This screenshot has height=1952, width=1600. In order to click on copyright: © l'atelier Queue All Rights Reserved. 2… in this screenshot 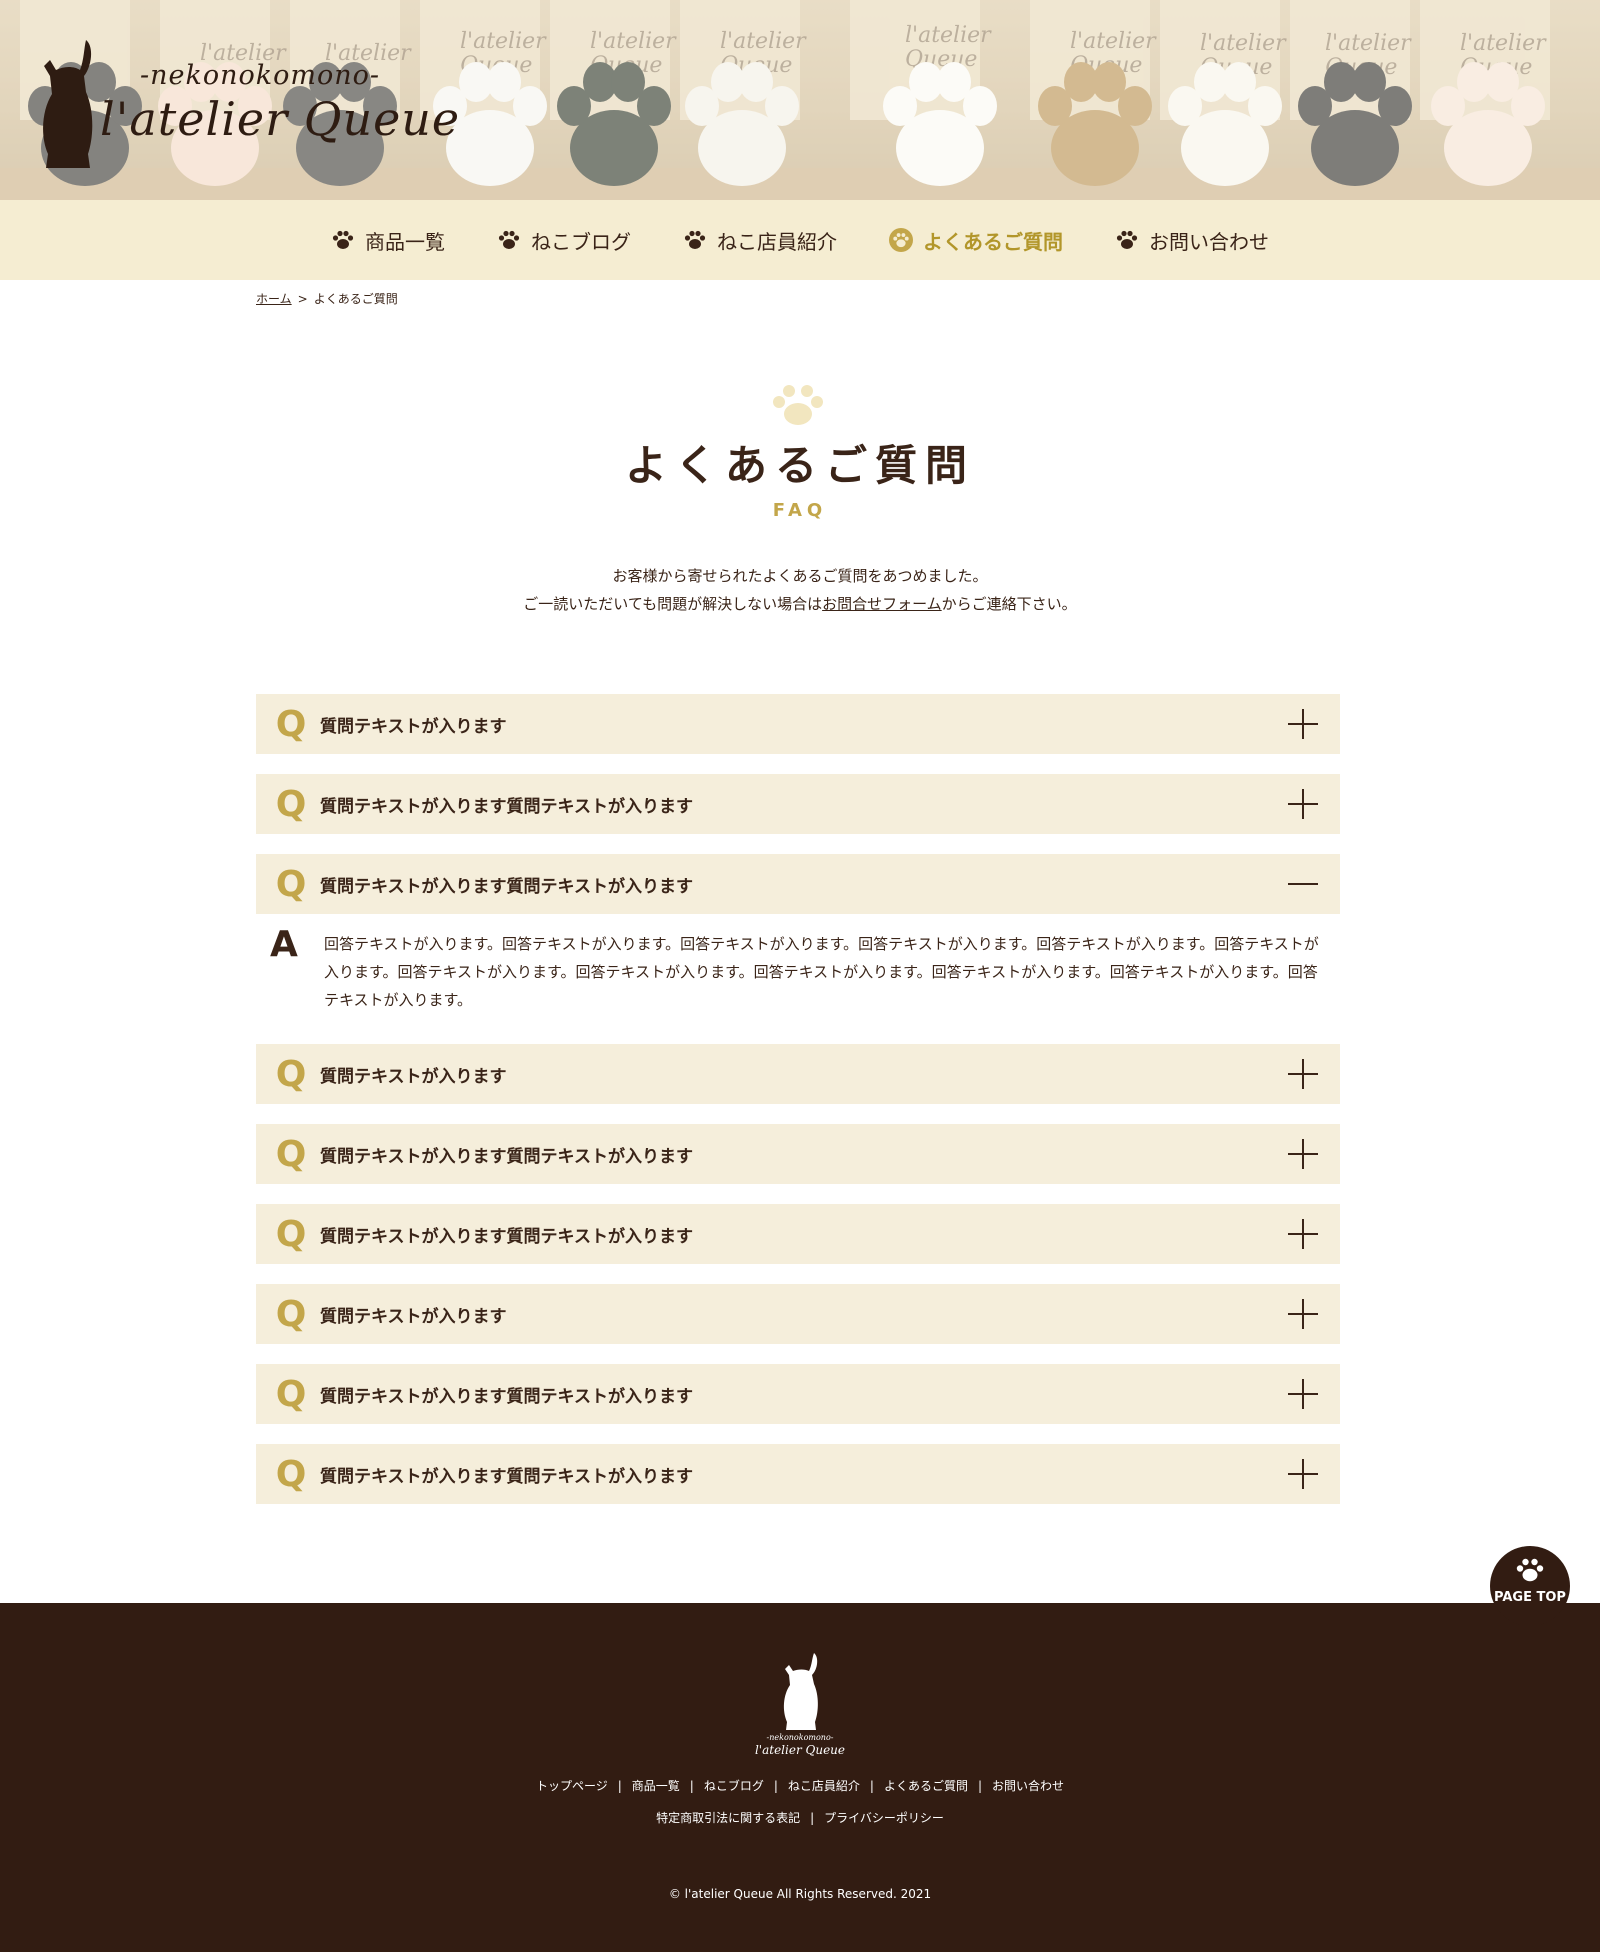, I will do `click(800, 1894)`.